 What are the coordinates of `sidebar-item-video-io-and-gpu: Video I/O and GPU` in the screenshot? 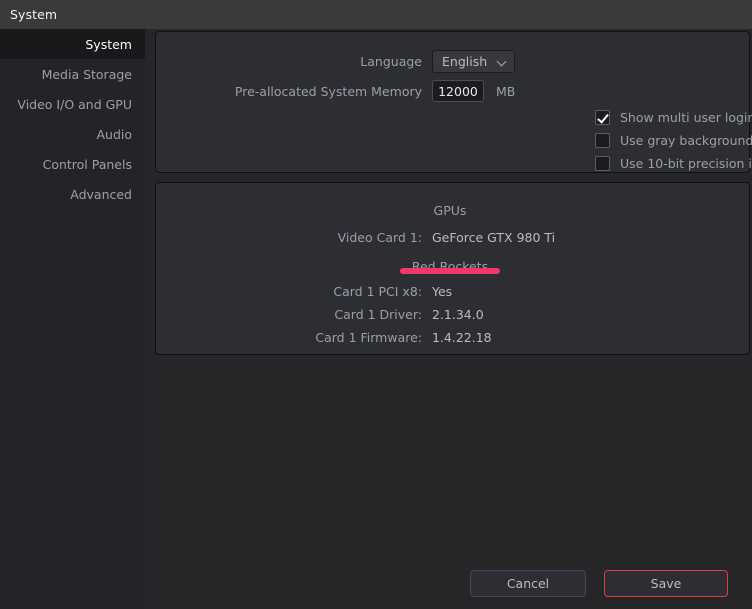 It's located at (72, 104).